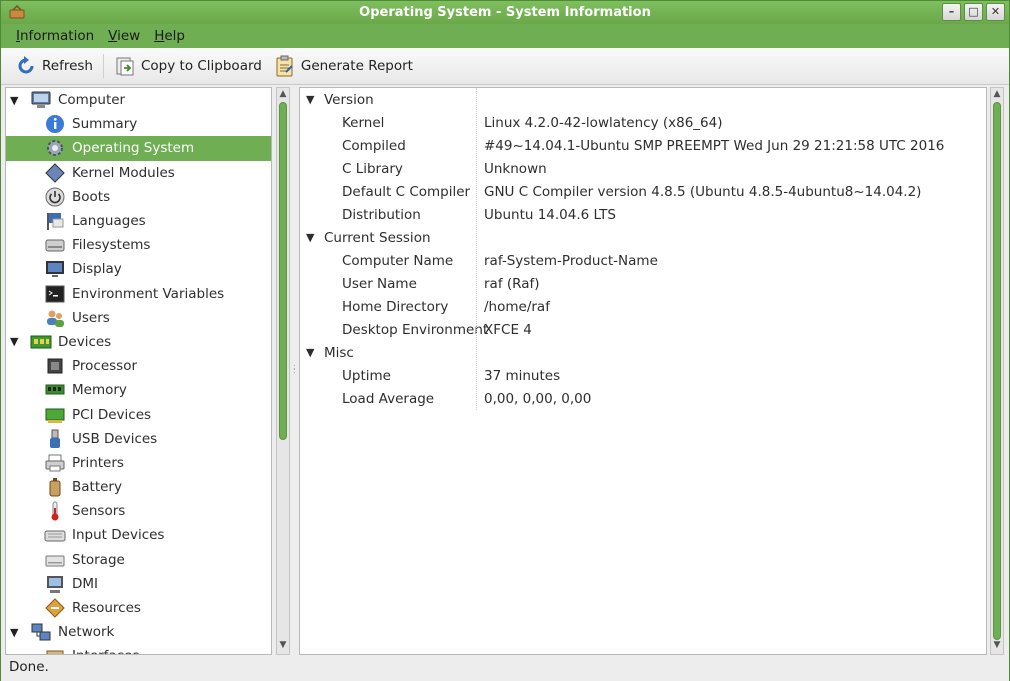 The width and height of the screenshot is (1010, 681). Describe the element at coordinates (138, 221) in the screenshot. I see `tree-item-languages: Languages` at that location.